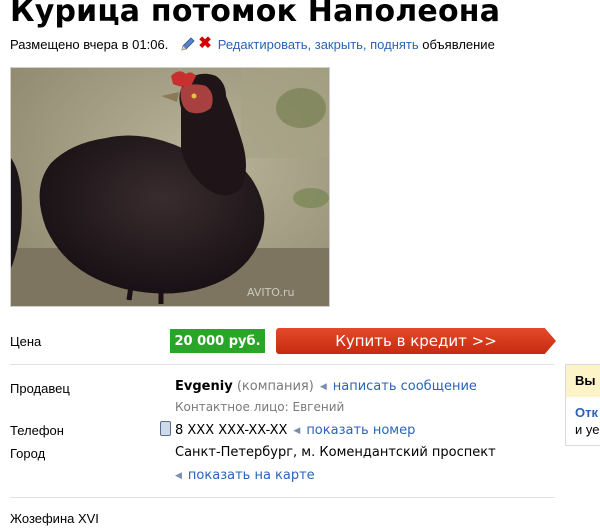 This screenshot has height=529, width=600. I want to click on side-panel-head: Вы, so click(583, 381).